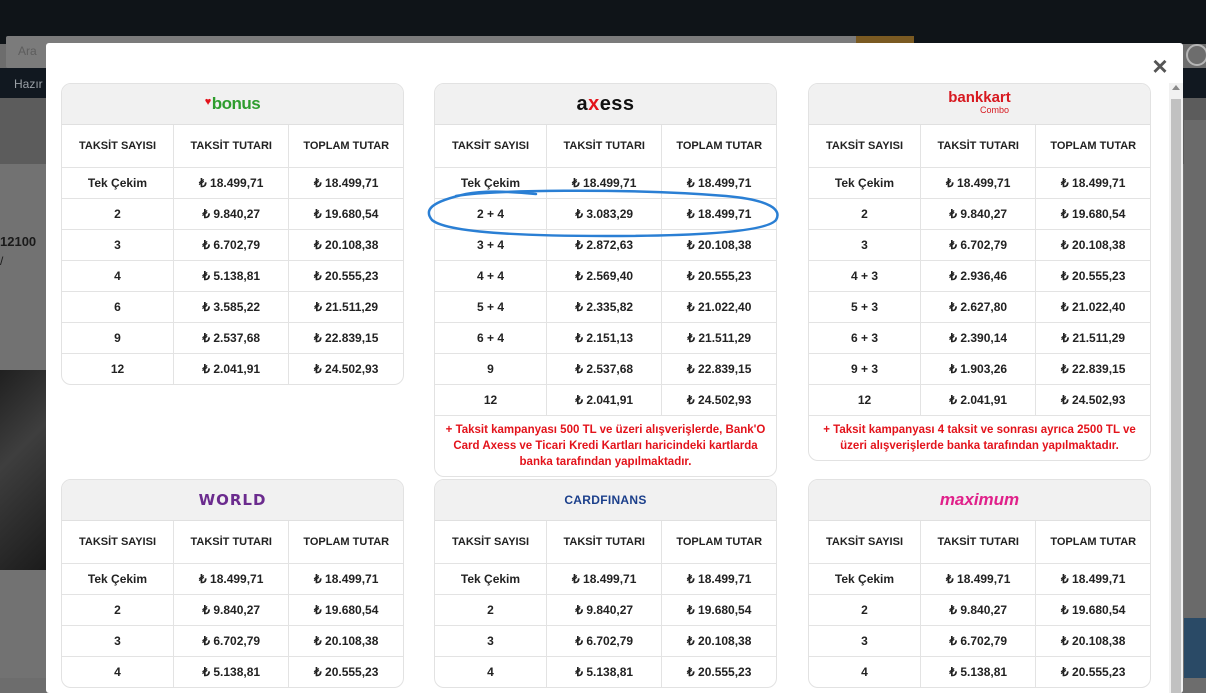 Image resolution: width=1206 pixels, height=693 pixels. What do you see at coordinates (865, 338) in the screenshot?
I see `installment-count-cell: 6 + 3` at bounding box center [865, 338].